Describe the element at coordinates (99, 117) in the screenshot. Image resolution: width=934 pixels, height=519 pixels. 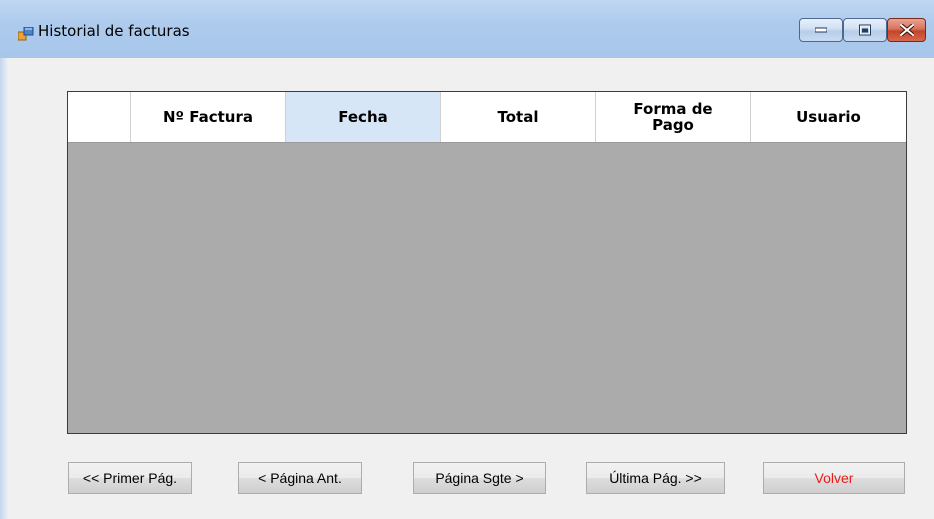
I see `row-header-corner` at that location.